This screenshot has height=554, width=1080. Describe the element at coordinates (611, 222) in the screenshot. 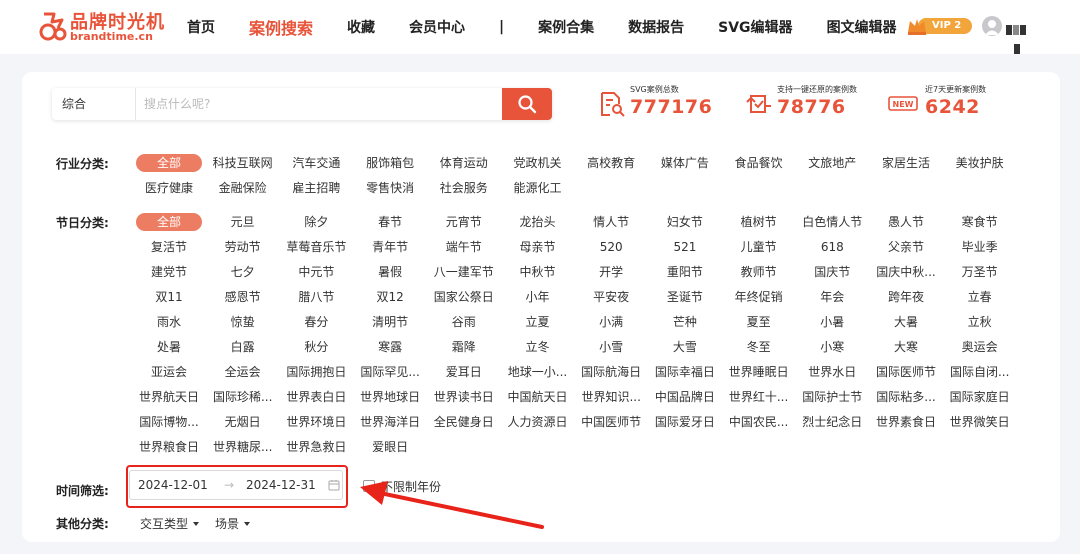

I see `festival-tag: 情人节` at that location.